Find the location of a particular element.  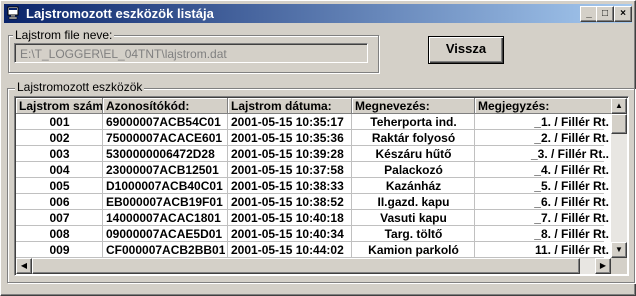

cell-date: 2001-05-15 10:35:17 is located at coordinates (287, 122).